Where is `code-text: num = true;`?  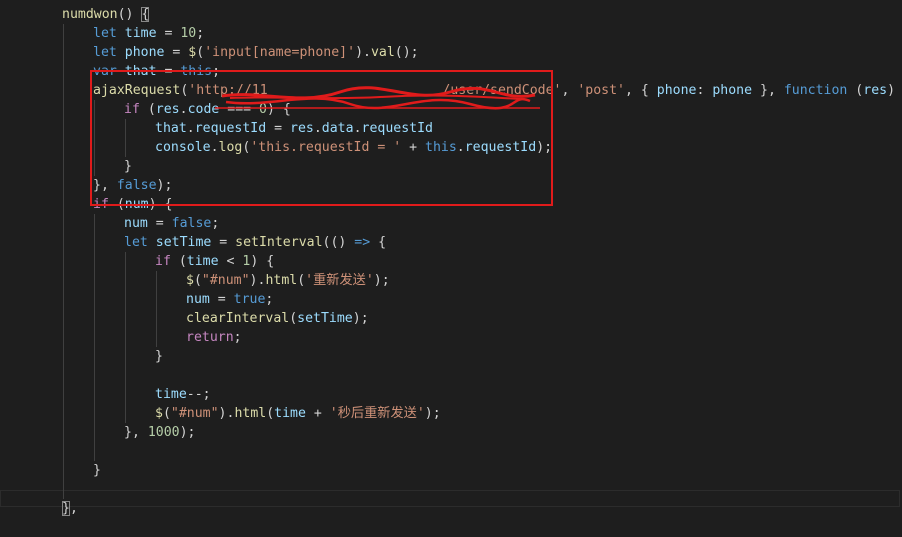
code-text: num = true; is located at coordinates (229, 299).